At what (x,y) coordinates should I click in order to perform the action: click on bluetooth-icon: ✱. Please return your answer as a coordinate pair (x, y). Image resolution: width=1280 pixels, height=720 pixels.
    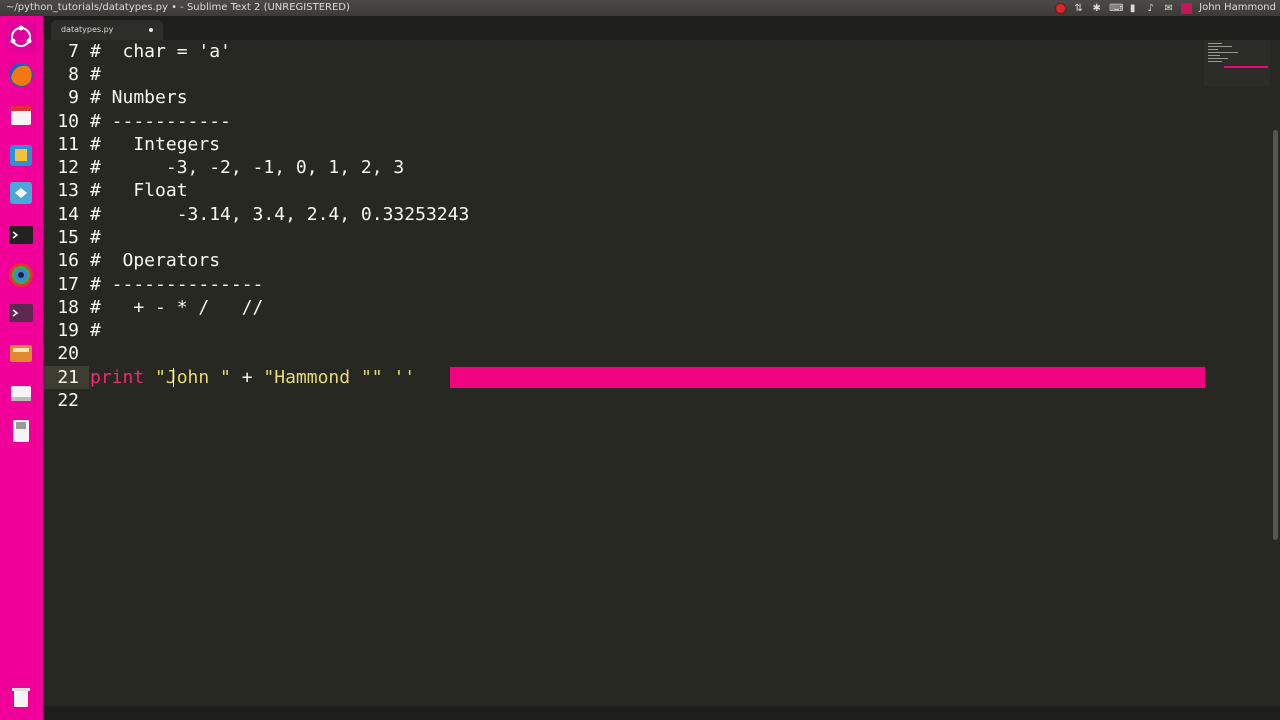
    Looking at the image, I should click on (1096, 8).